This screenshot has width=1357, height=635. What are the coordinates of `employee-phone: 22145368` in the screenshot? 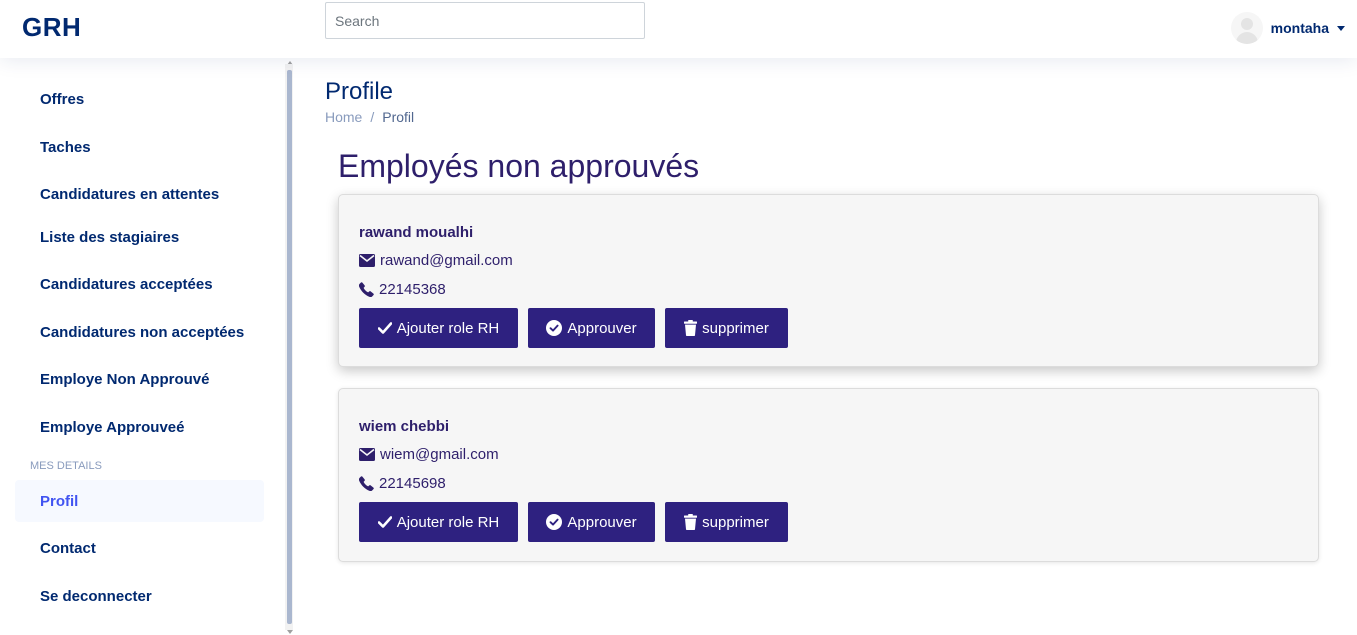 It's located at (412, 289).